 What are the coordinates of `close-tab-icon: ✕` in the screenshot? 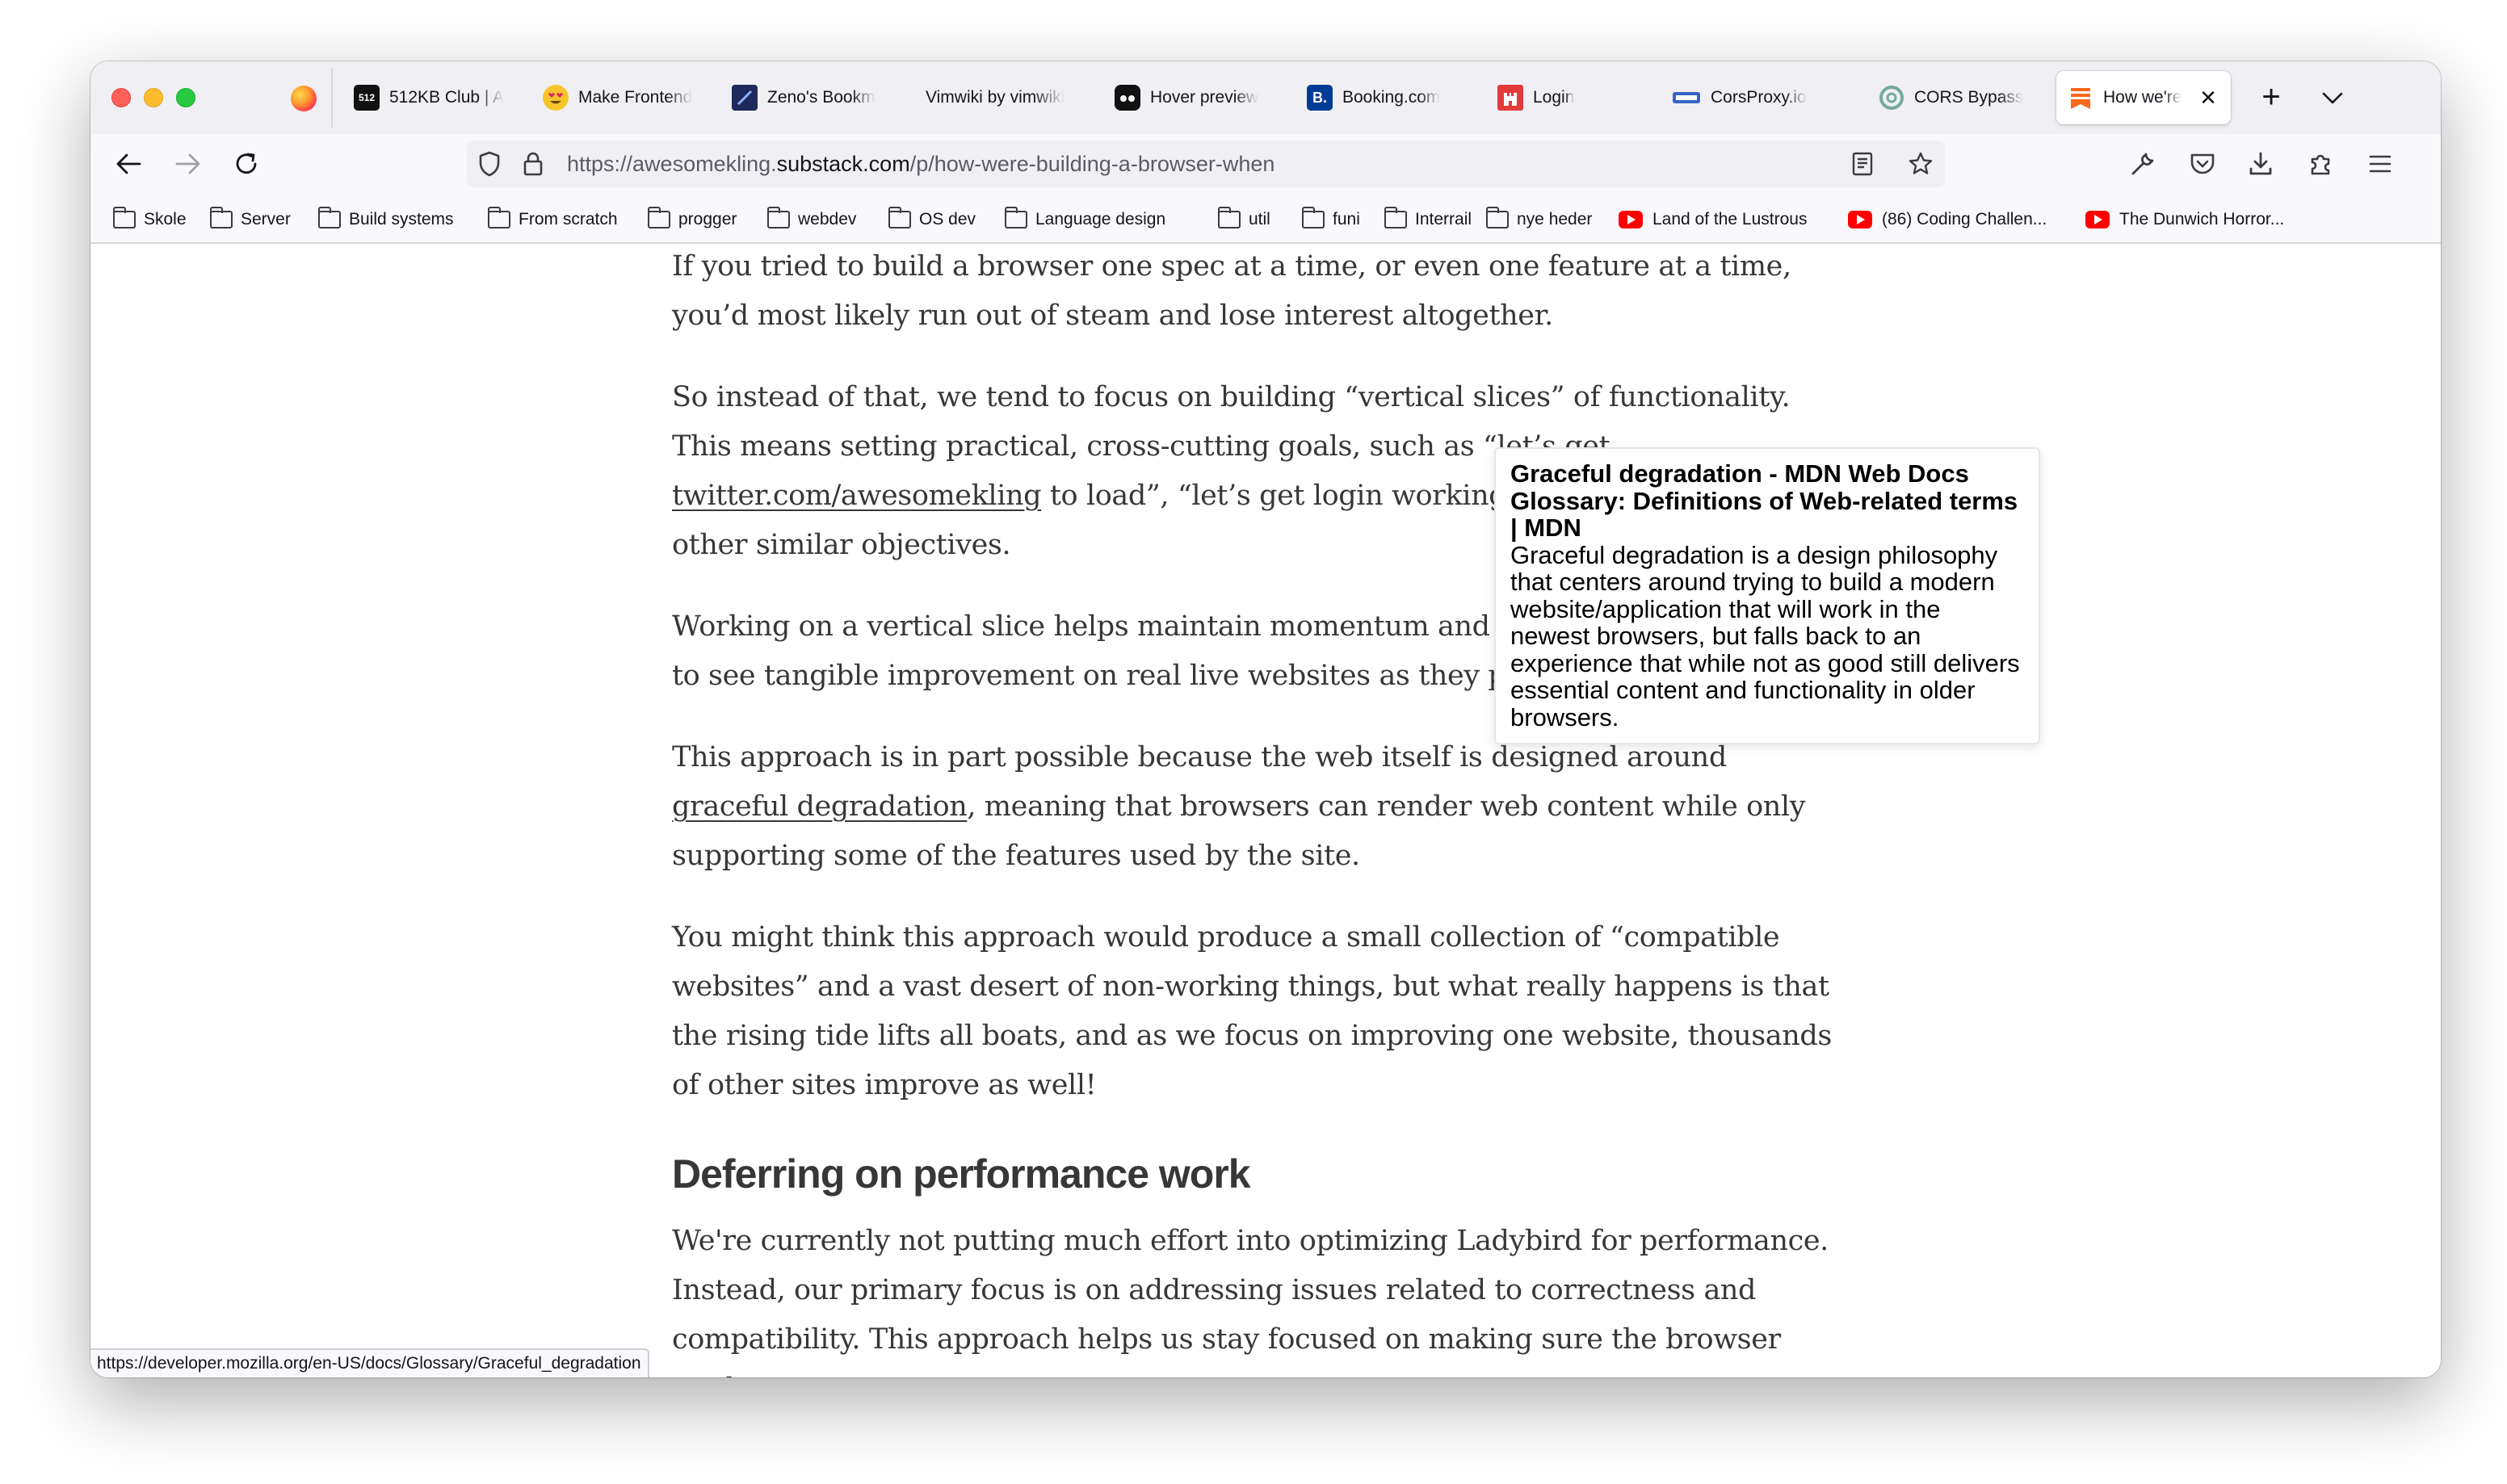 It's located at (2208, 98).